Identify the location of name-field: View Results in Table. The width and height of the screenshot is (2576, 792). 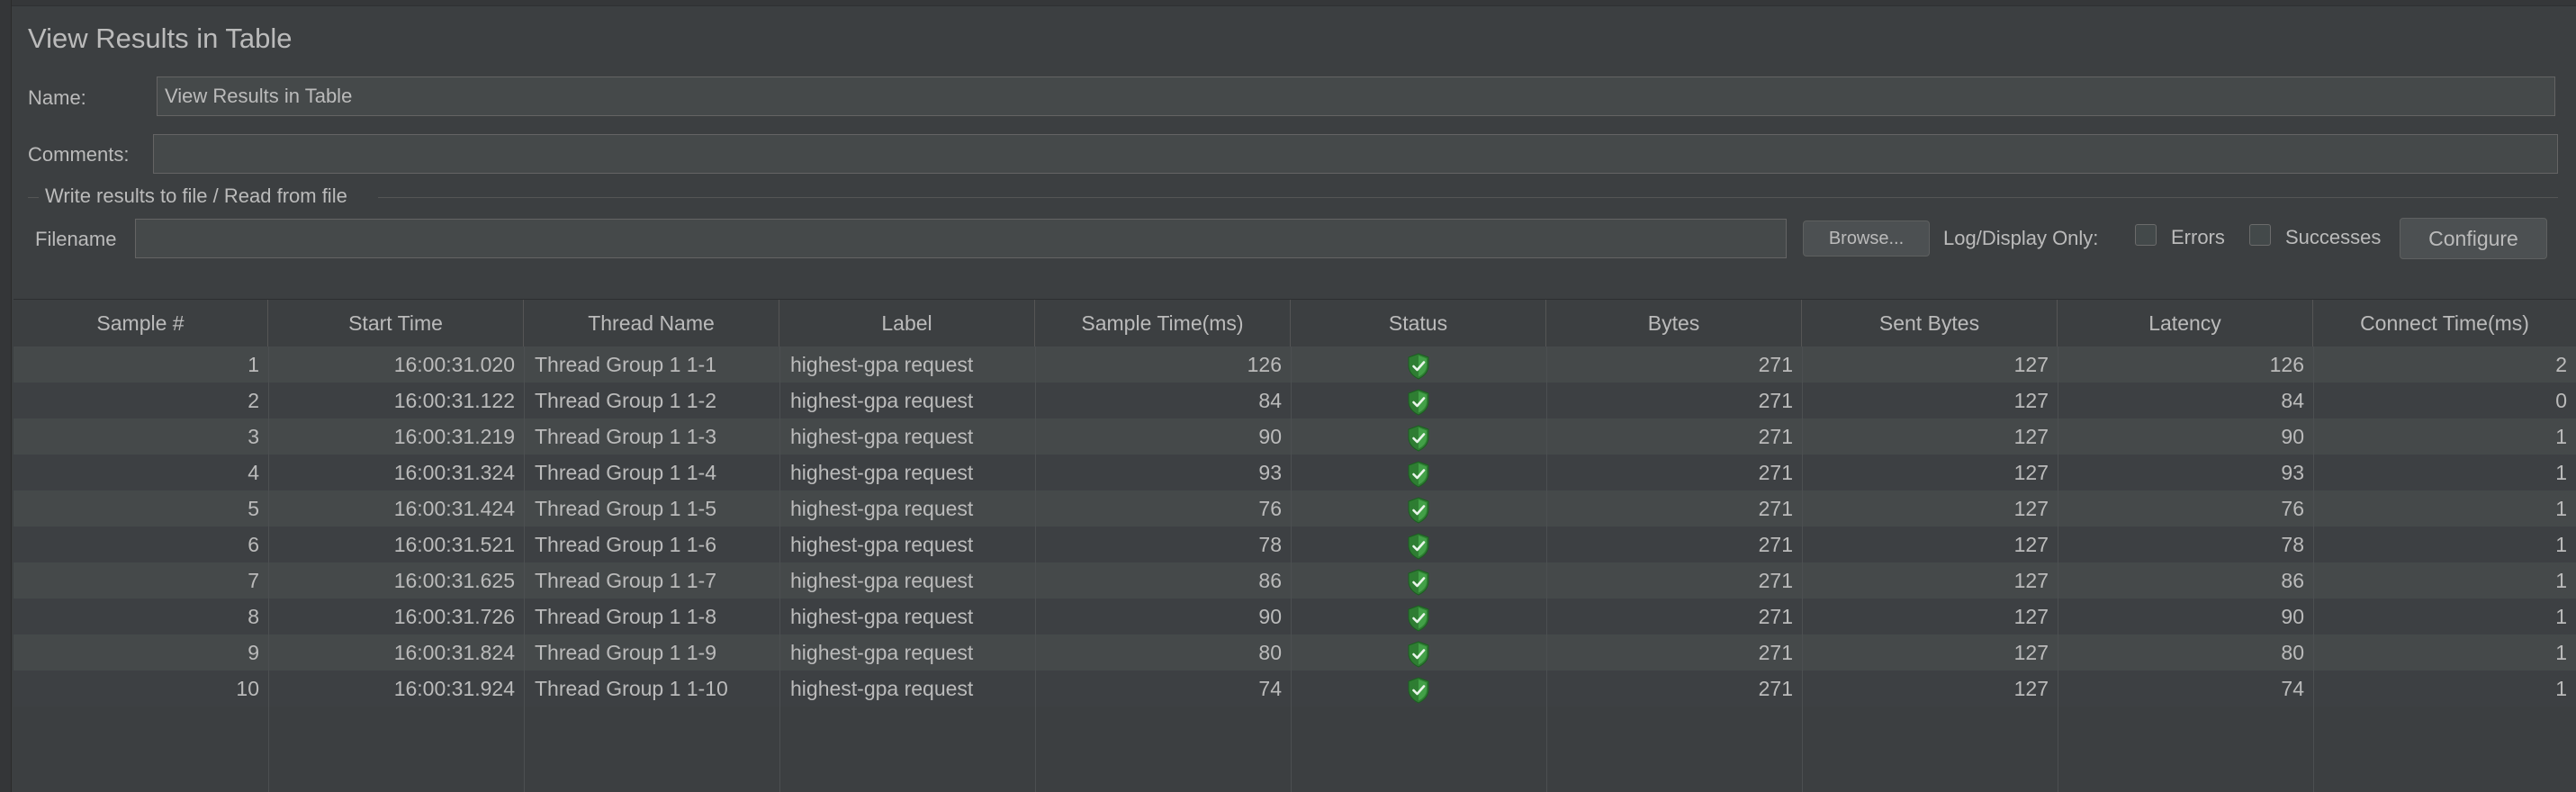
(1356, 96).